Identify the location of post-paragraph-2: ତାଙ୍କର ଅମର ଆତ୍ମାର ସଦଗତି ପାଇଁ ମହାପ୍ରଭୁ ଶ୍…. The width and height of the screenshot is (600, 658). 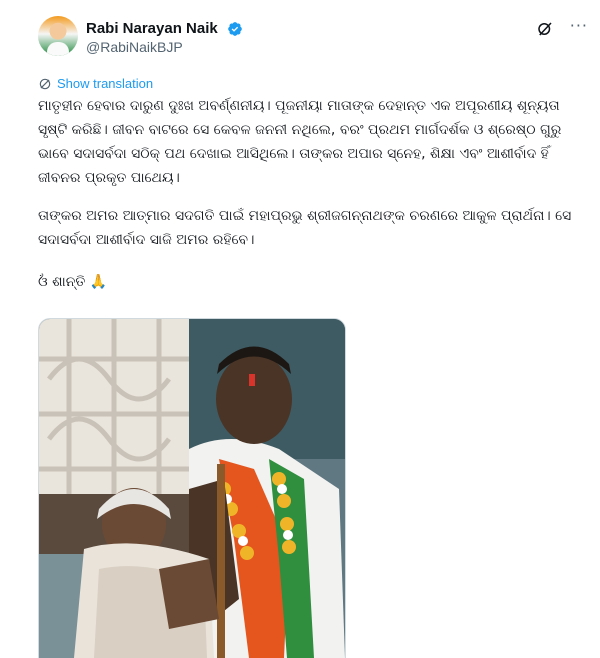
(307, 228).